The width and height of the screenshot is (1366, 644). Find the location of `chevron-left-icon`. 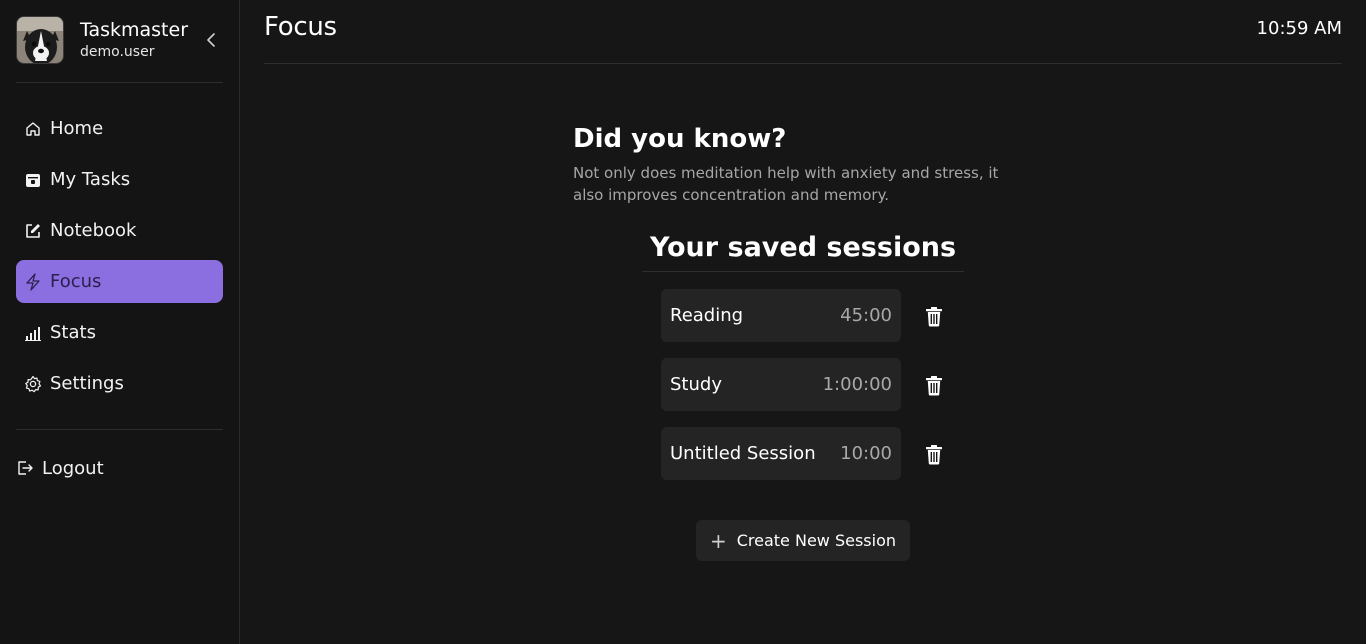

chevron-left-icon is located at coordinates (211, 40).